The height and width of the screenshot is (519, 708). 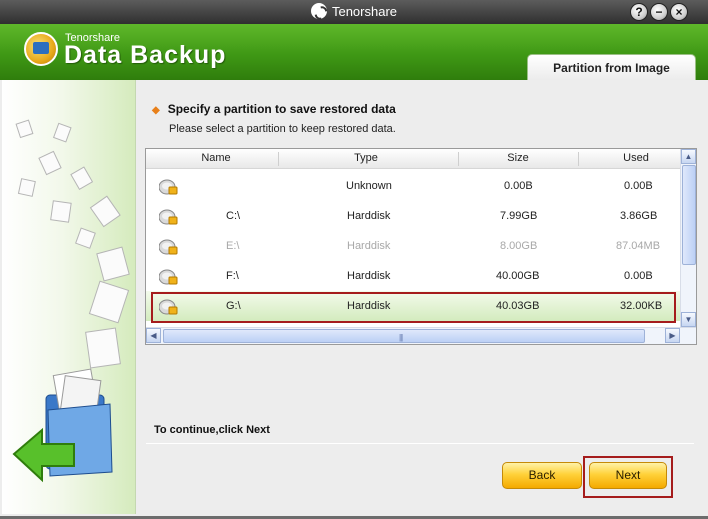 What do you see at coordinates (638, 246) in the screenshot?
I see `row-used: 87.04MB` at bounding box center [638, 246].